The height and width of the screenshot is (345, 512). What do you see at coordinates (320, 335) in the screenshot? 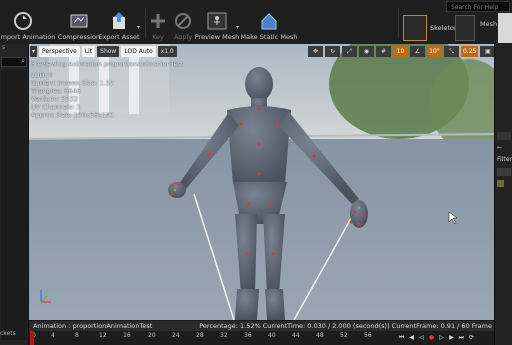
I see `timeline-tick: 48` at bounding box center [320, 335].